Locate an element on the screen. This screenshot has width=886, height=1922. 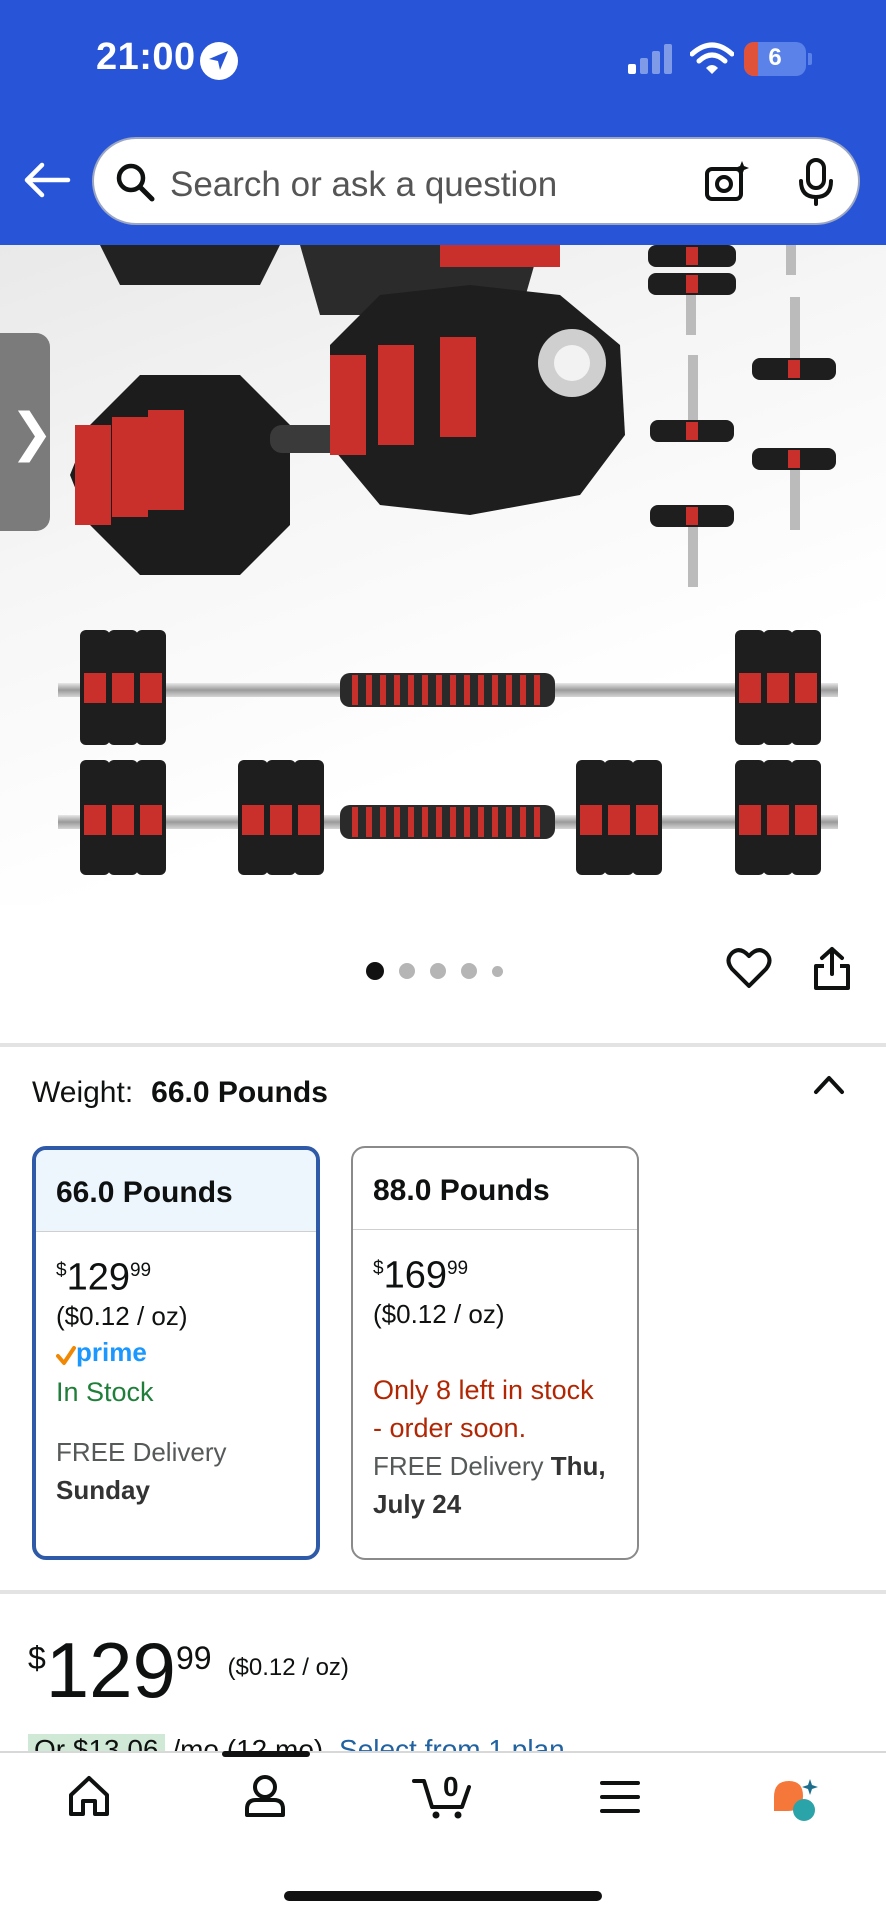
search-bar: Search or ask a question is located at coordinates (476, 181).